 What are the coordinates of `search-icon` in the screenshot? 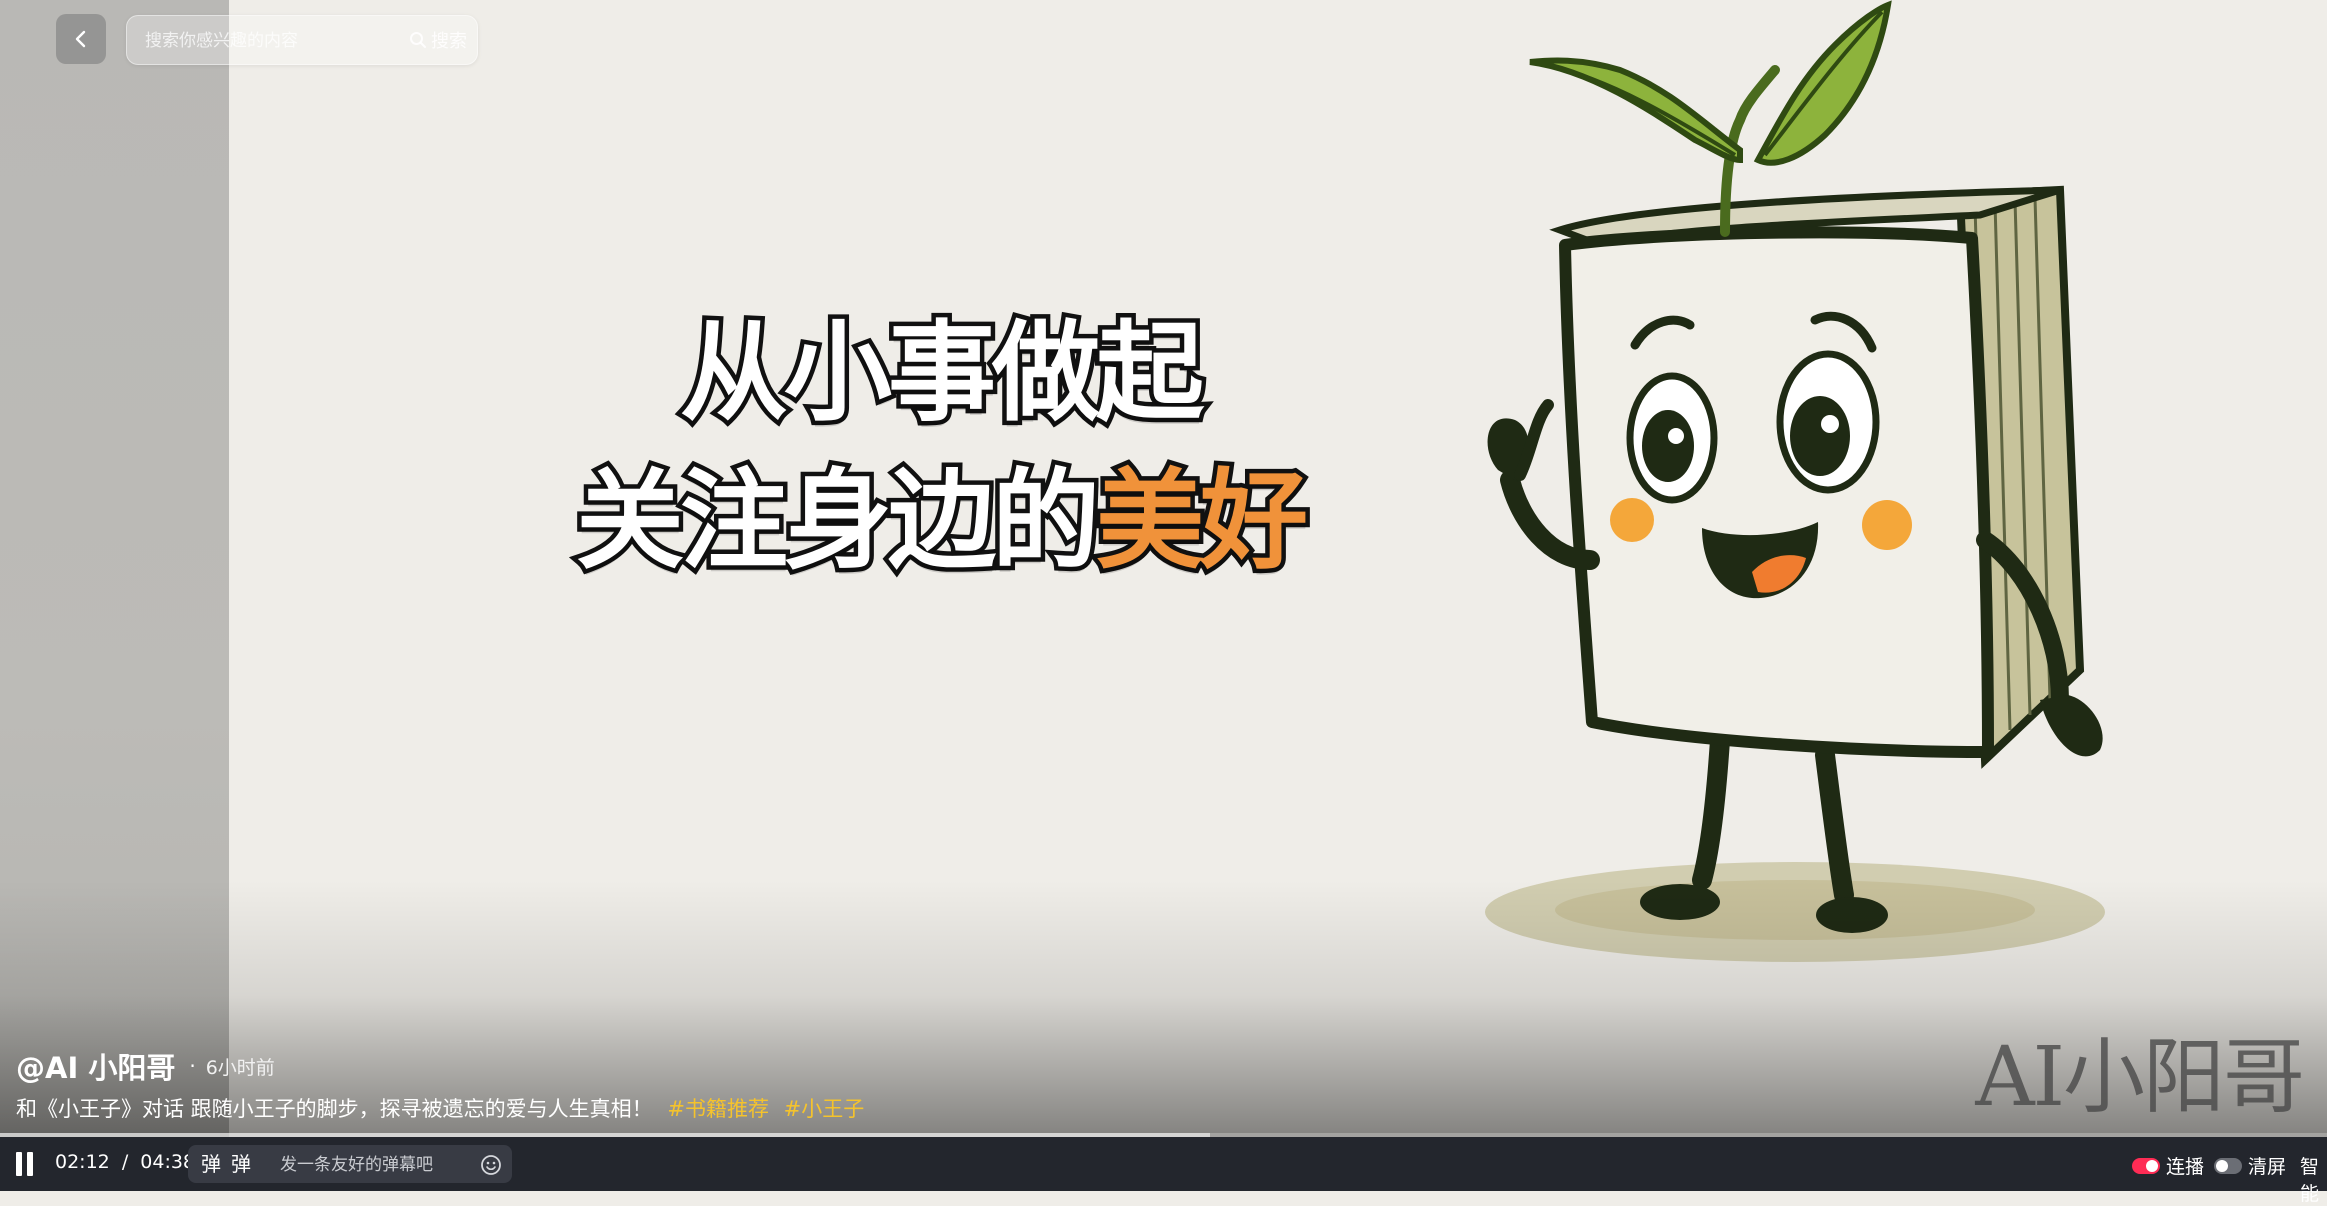 It's located at (418, 40).